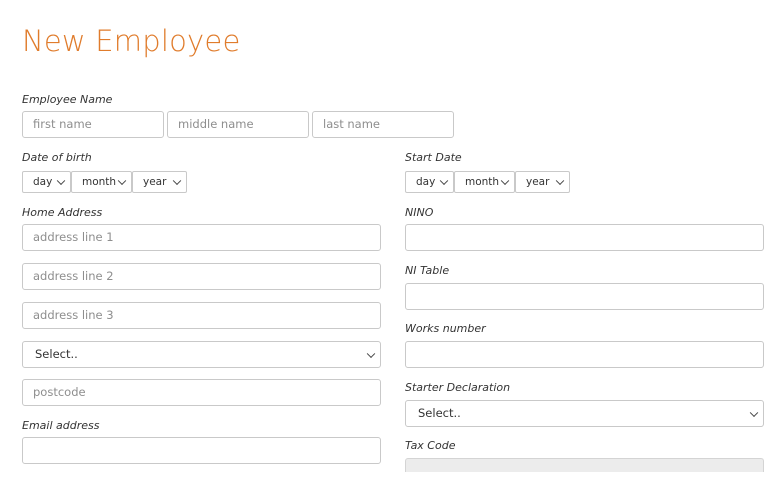  What do you see at coordinates (62, 212) in the screenshot?
I see `home-address-label: Home Address` at bounding box center [62, 212].